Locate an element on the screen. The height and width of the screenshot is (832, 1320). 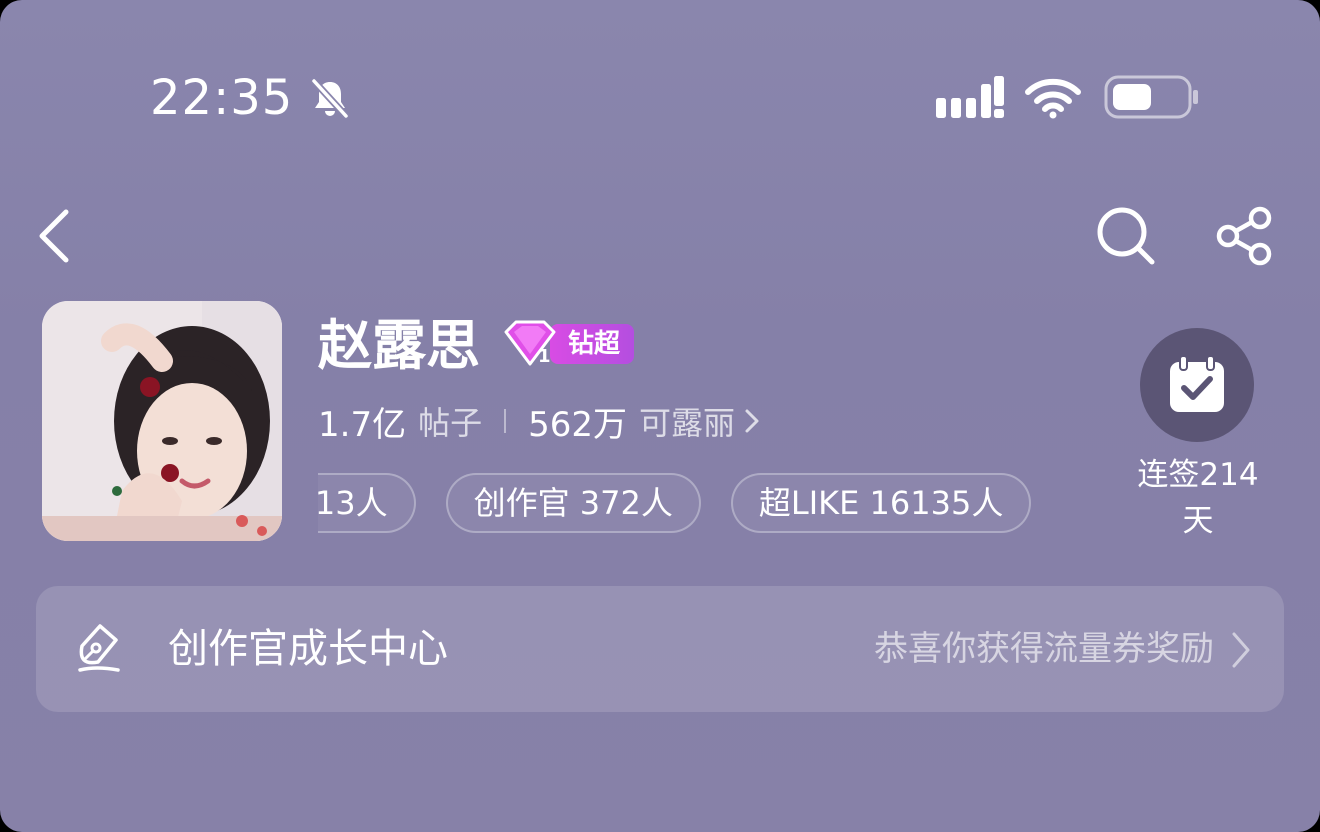
member-chips-scroller: 超级粉丝 3913人 创作官 372人 超LIKE 16135人 is located at coordinates (708, 503).